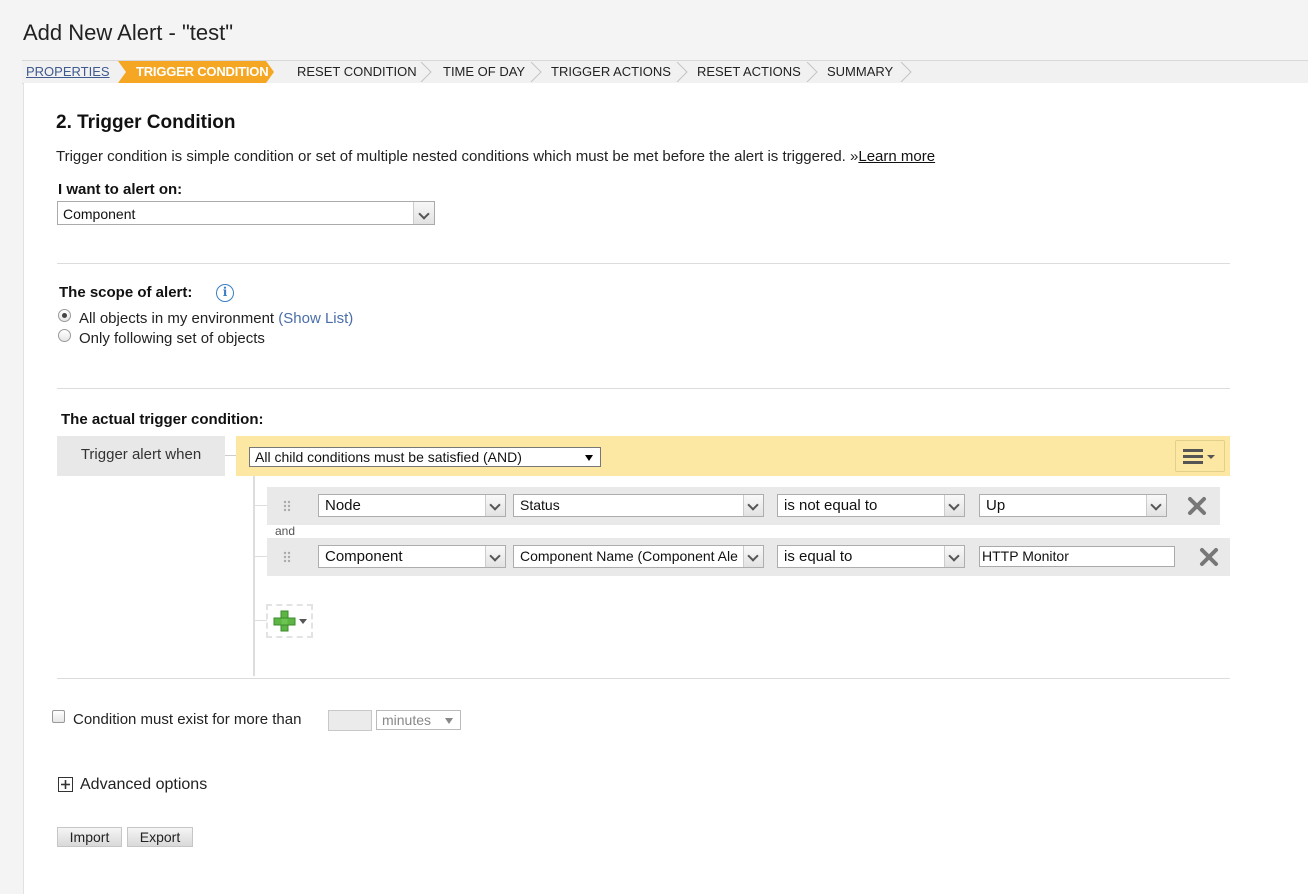 The height and width of the screenshot is (894, 1308). What do you see at coordinates (484, 72) in the screenshot?
I see `wizard-step-time-of-day: TIME OF DAY` at bounding box center [484, 72].